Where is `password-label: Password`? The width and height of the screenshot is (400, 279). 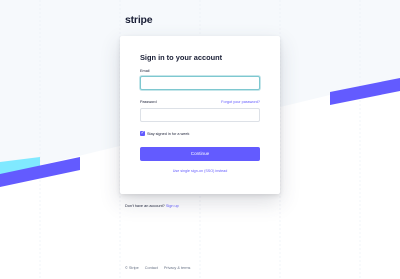 password-label: Password is located at coordinates (148, 102).